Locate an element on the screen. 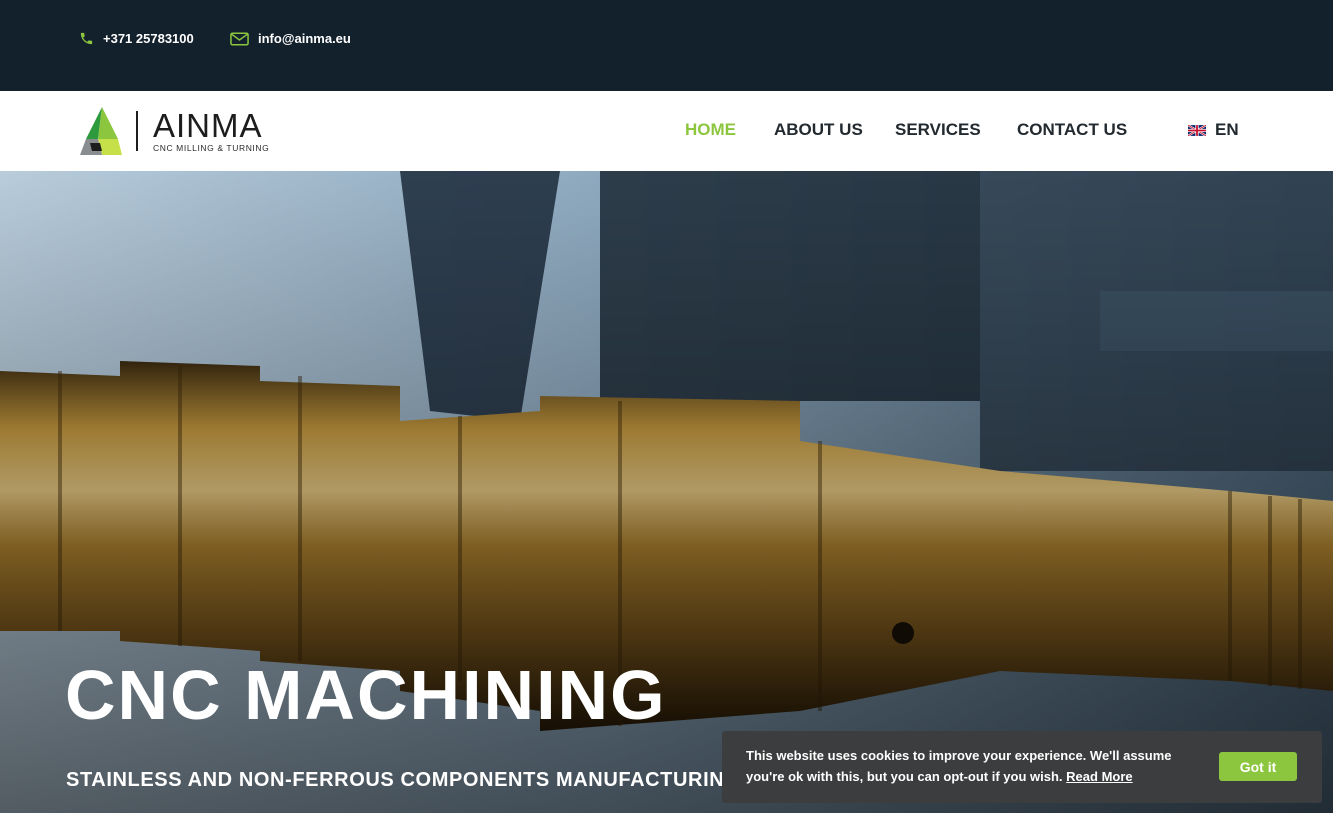 The height and width of the screenshot is (813, 1333). nav-services: SERVICES is located at coordinates (938, 130).